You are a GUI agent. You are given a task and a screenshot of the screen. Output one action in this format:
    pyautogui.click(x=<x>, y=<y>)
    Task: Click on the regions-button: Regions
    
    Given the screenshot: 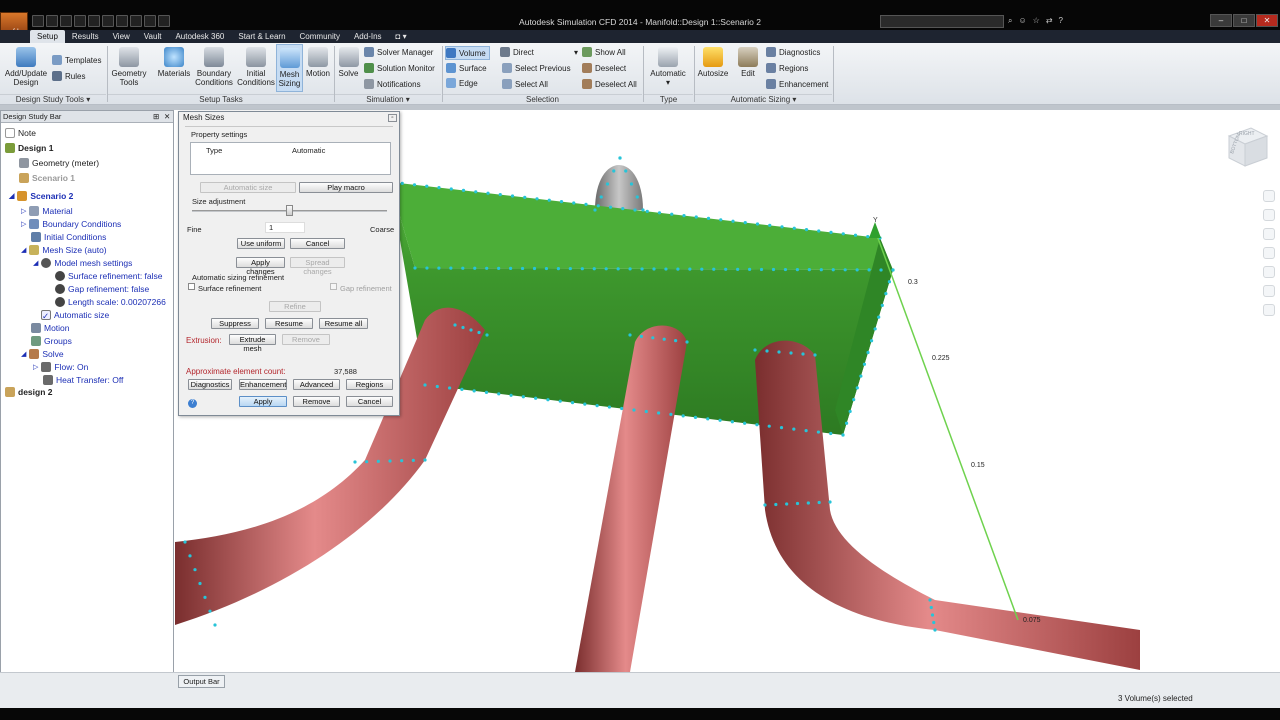 What is the action you would take?
    pyautogui.click(x=787, y=68)
    